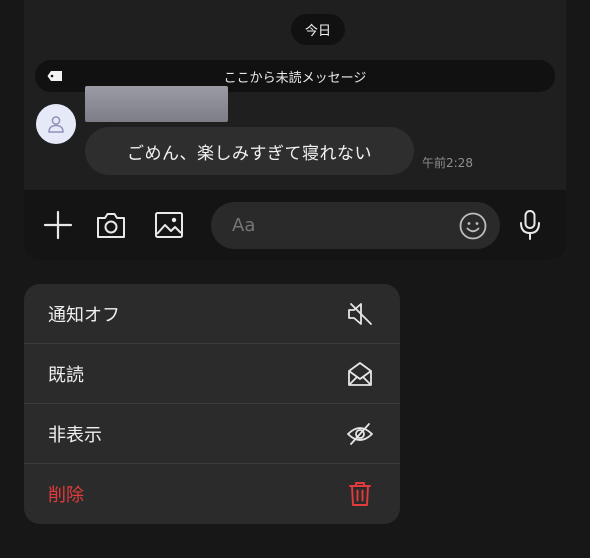 Image resolution: width=590 pixels, height=558 pixels. I want to click on mute-icon, so click(360, 314).